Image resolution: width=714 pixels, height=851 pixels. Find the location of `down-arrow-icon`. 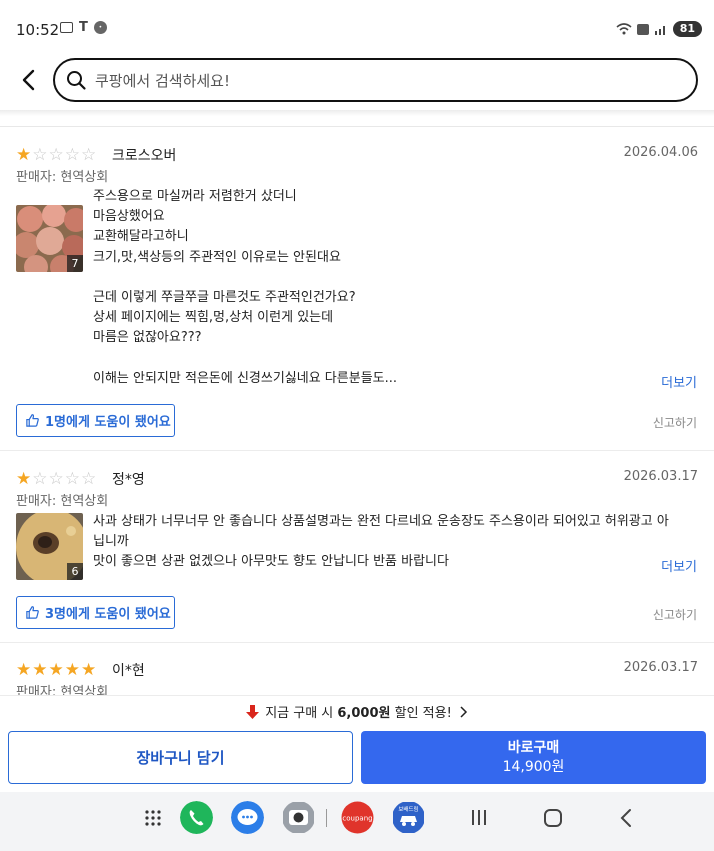

down-arrow-icon is located at coordinates (253, 711).